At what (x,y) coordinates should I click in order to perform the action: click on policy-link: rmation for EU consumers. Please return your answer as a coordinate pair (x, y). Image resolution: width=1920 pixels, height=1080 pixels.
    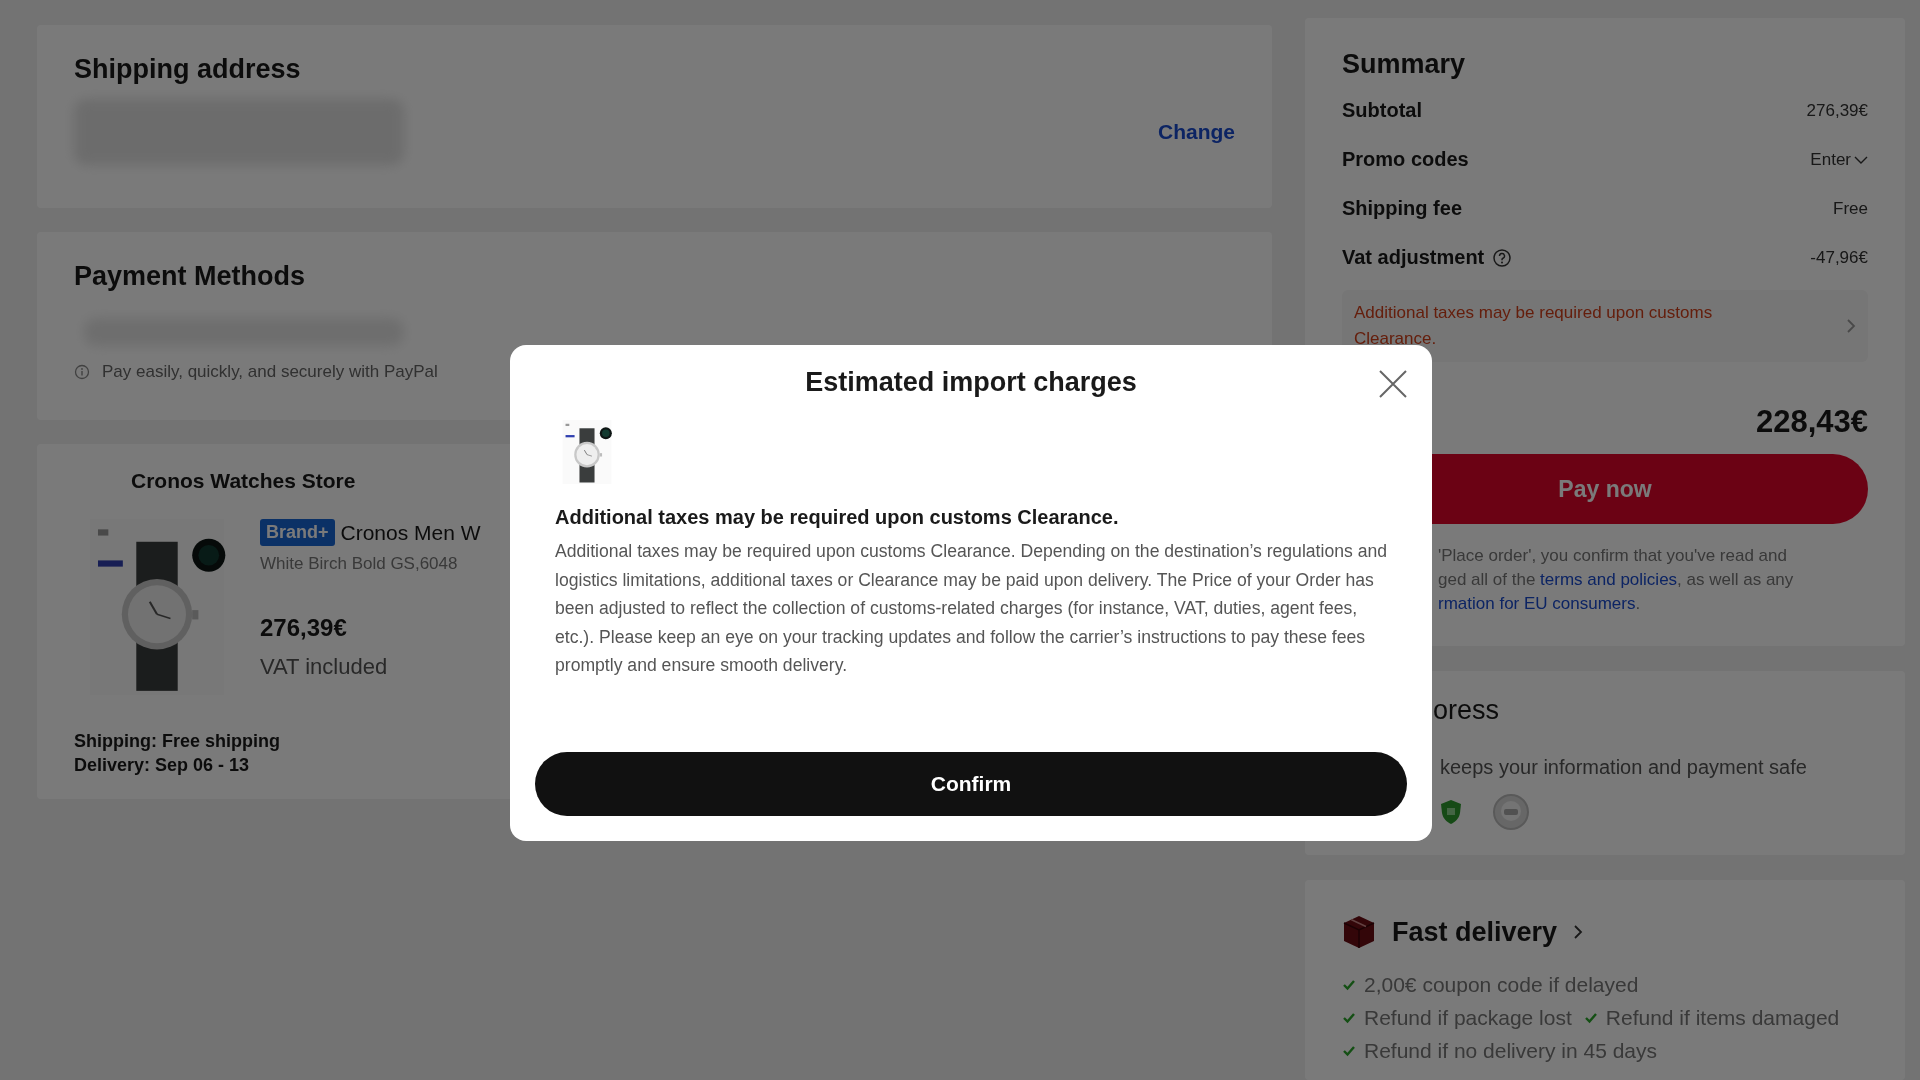
    Looking at the image, I should click on (1537, 604).